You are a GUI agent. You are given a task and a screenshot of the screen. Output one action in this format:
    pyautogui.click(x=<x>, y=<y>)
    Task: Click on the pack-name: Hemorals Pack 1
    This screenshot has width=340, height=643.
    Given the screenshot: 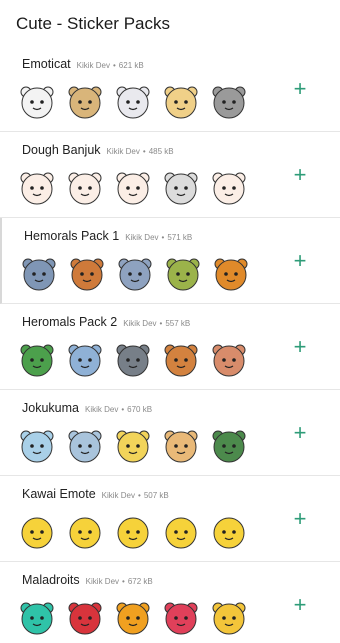 What is the action you would take?
    pyautogui.click(x=72, y=236)
    